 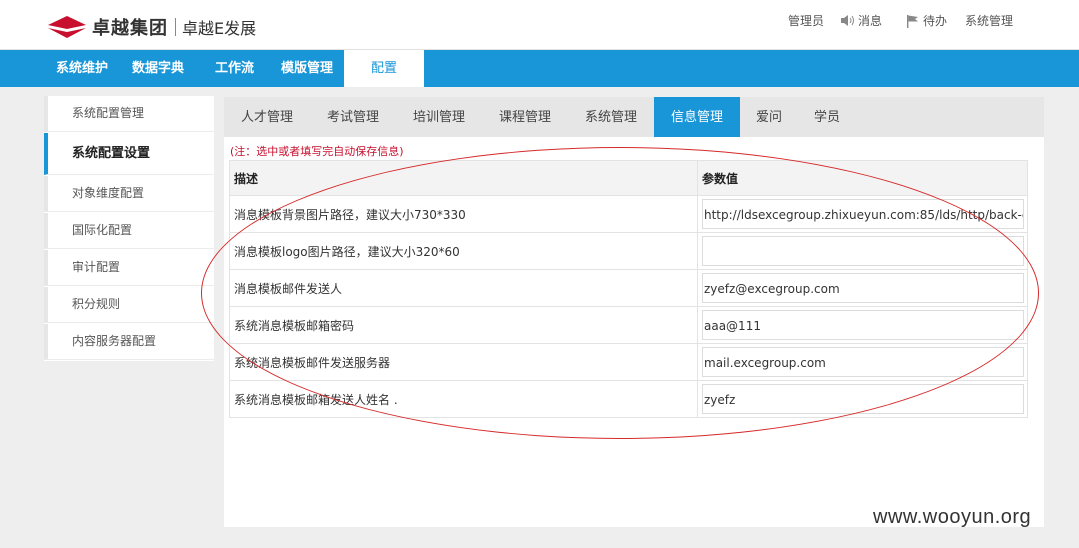 I want to click on nav-item-template-management: 模版管理, so click(x=307, y=68).